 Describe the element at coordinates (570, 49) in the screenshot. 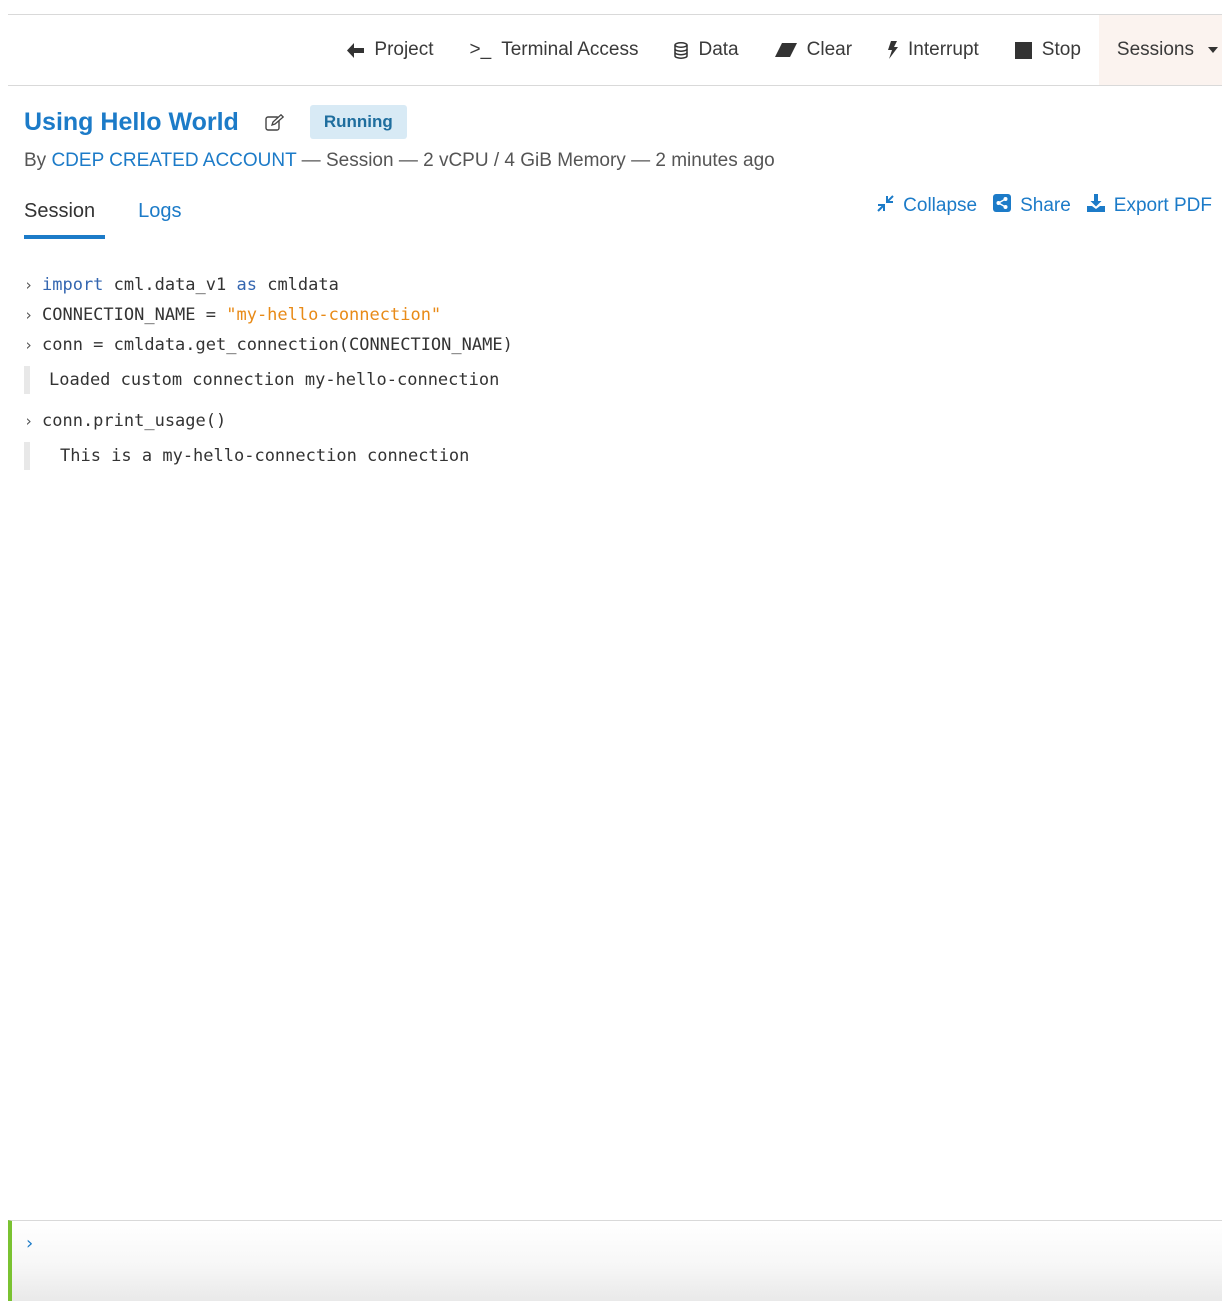

I see `terminal-access-label: Terminal Access` at that location.